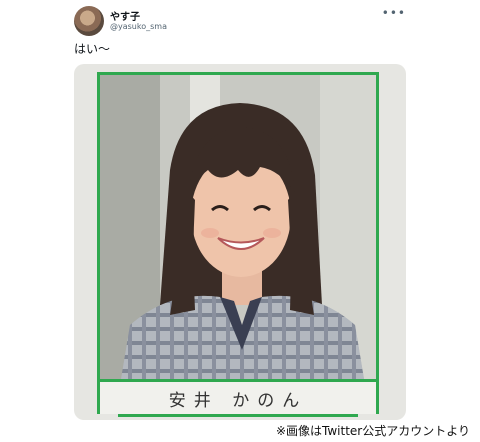  I want to click on tweet-text: はい〜, so click(92, 49).